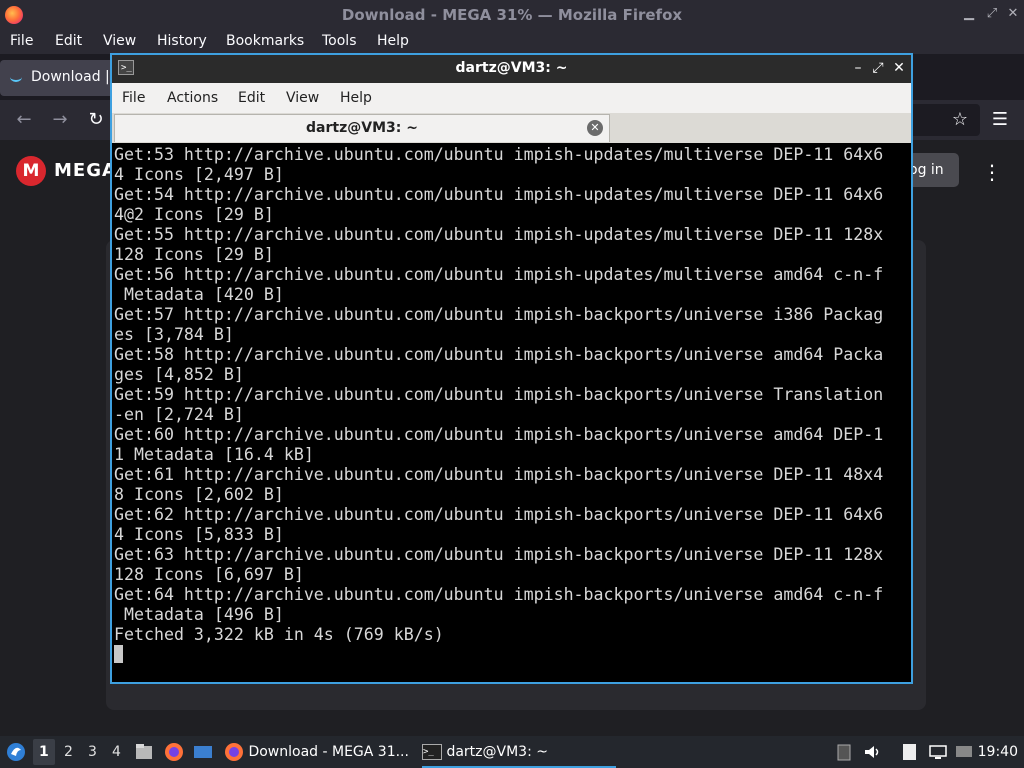  Describe the element at coordinates (356, 98) in the screenshot. I see `terminal-menu-help: Help` at that location.